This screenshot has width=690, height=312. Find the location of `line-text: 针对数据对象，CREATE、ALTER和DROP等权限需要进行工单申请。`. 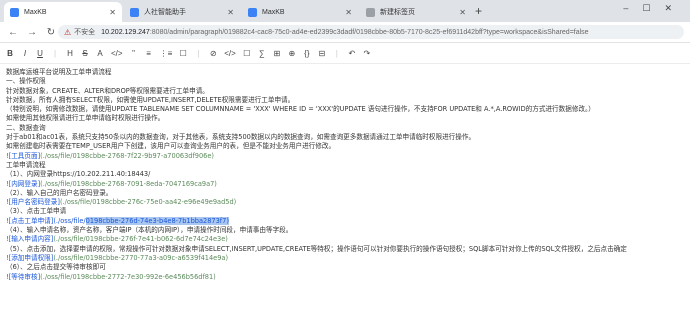

line-text: 针对数据对象，CREATE、ALTER和DROP等权限需要进行工单申请。 is located at coordinates (107, 90).